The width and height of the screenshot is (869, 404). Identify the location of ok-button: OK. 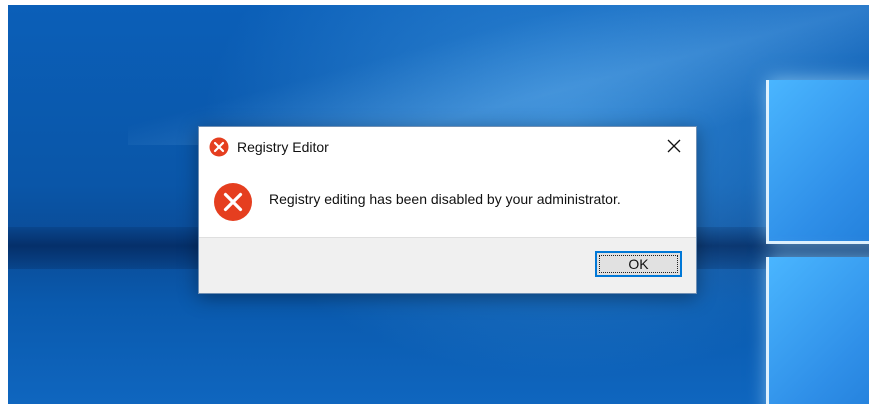
(638, 264).